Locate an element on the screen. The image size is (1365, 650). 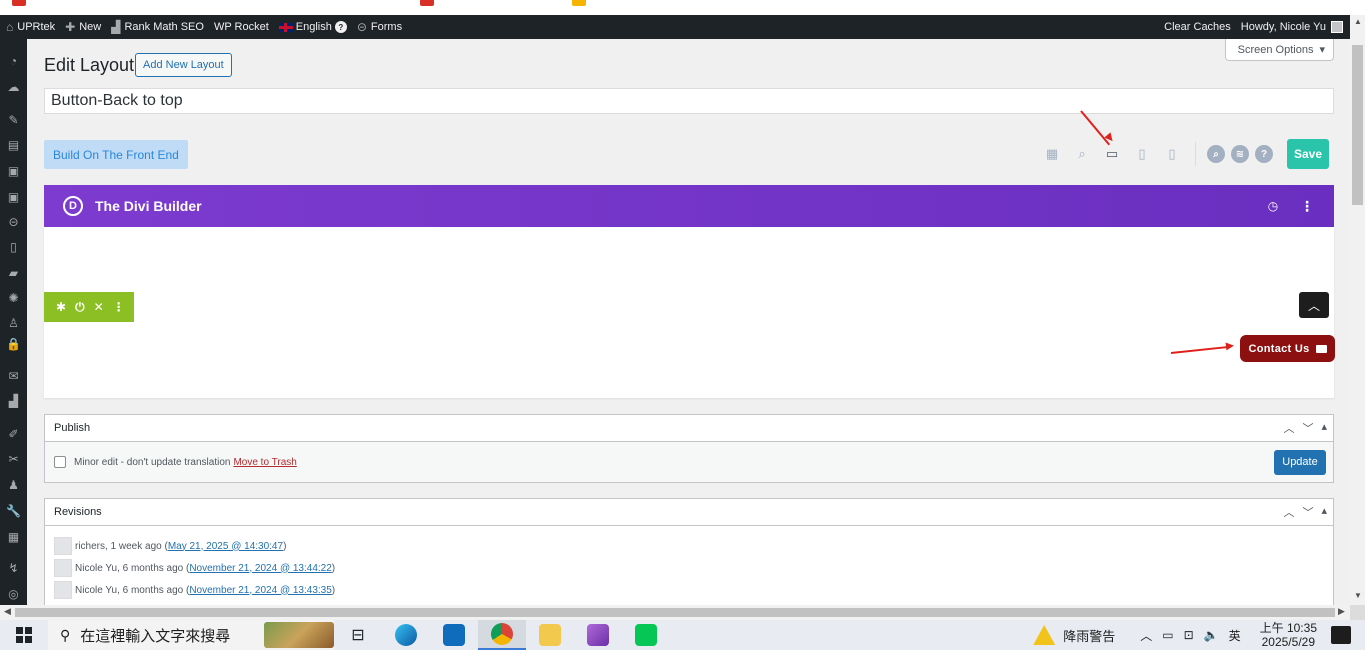
build-front-end-button: Build On The Front End is located at coordinates (116, 154).